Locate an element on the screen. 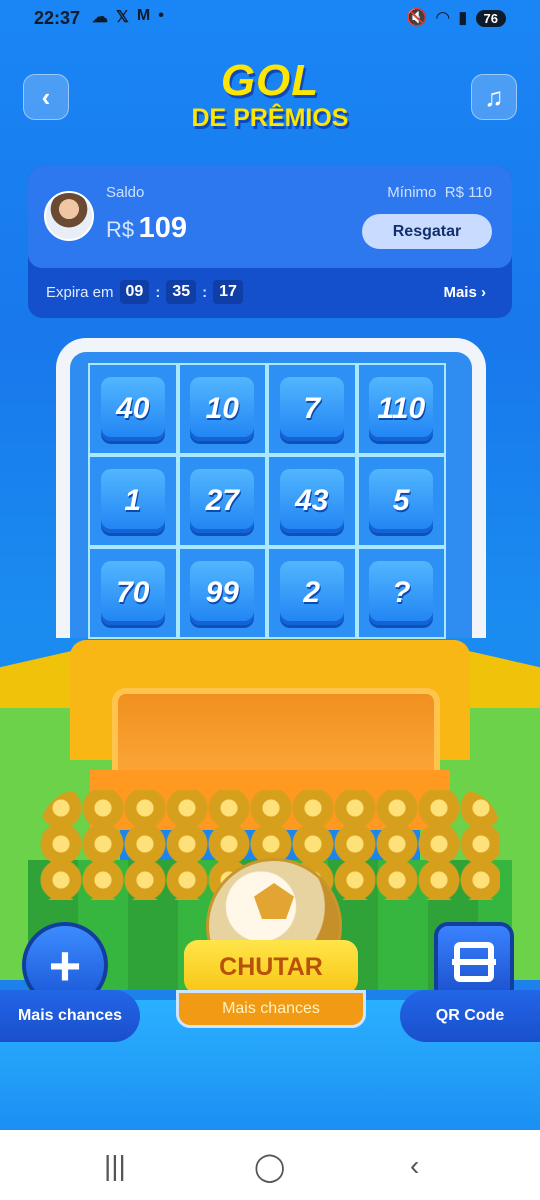 The image size is (540, 1200). mais-label: Mais is located at coordinates (460, 292).